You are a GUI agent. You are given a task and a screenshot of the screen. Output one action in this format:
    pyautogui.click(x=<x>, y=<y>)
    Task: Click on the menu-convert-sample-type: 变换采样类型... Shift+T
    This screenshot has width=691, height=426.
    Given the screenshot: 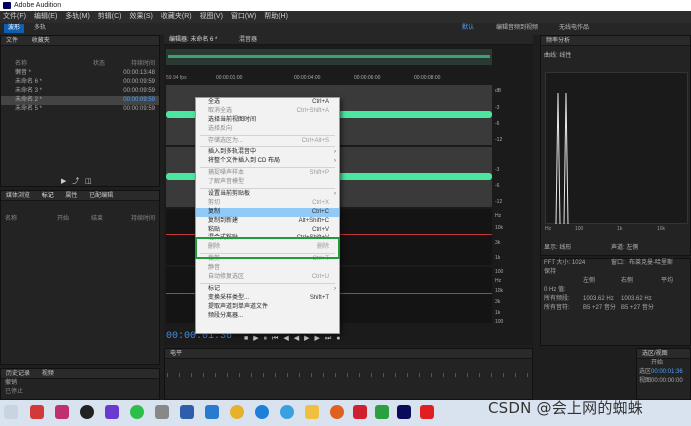 What is the action you would take?
    pyautogui.click(x=267, y=298)
    